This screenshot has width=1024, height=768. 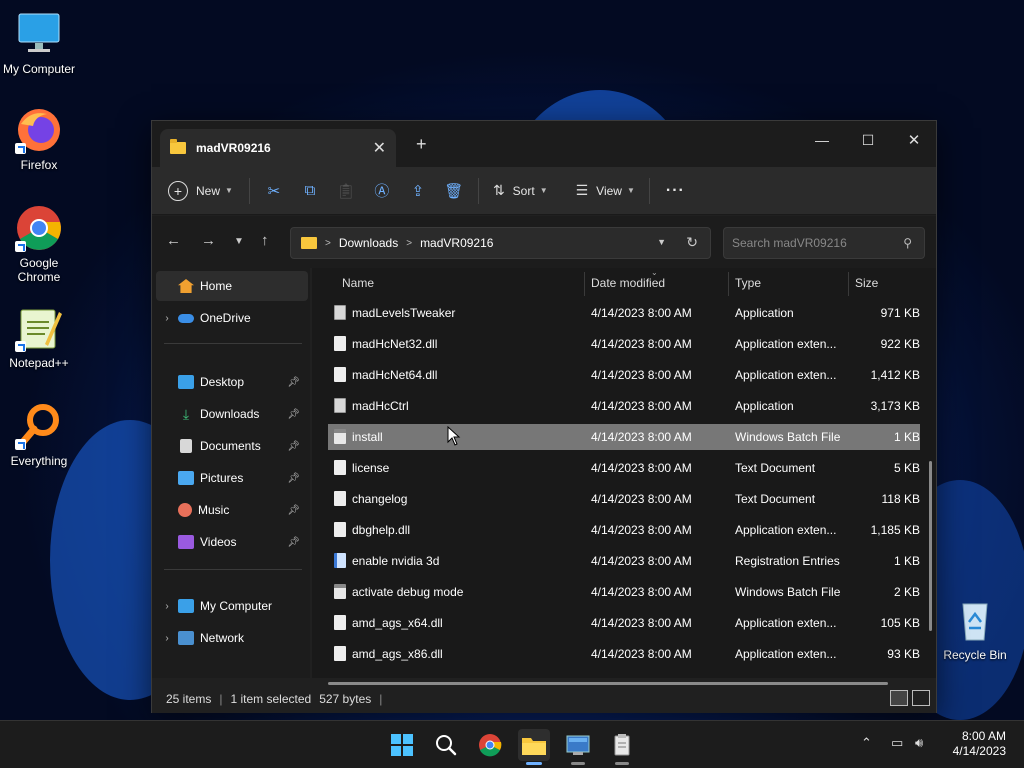 What do you see at coordinates (232, 510) in the screenshot?
I see `sidebar-item-music: Music 📌︎` at bounding box center [232, 510].